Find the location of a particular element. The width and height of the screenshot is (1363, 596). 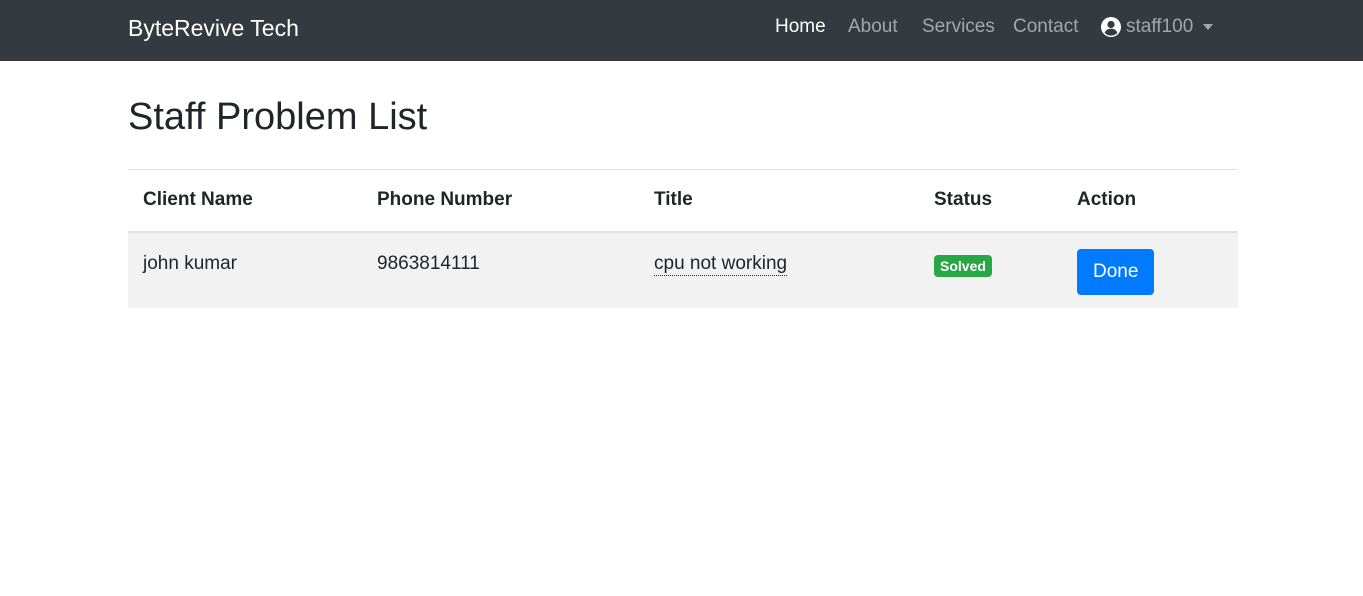

nav-link-home: Home is located at coordinates (800, 27).